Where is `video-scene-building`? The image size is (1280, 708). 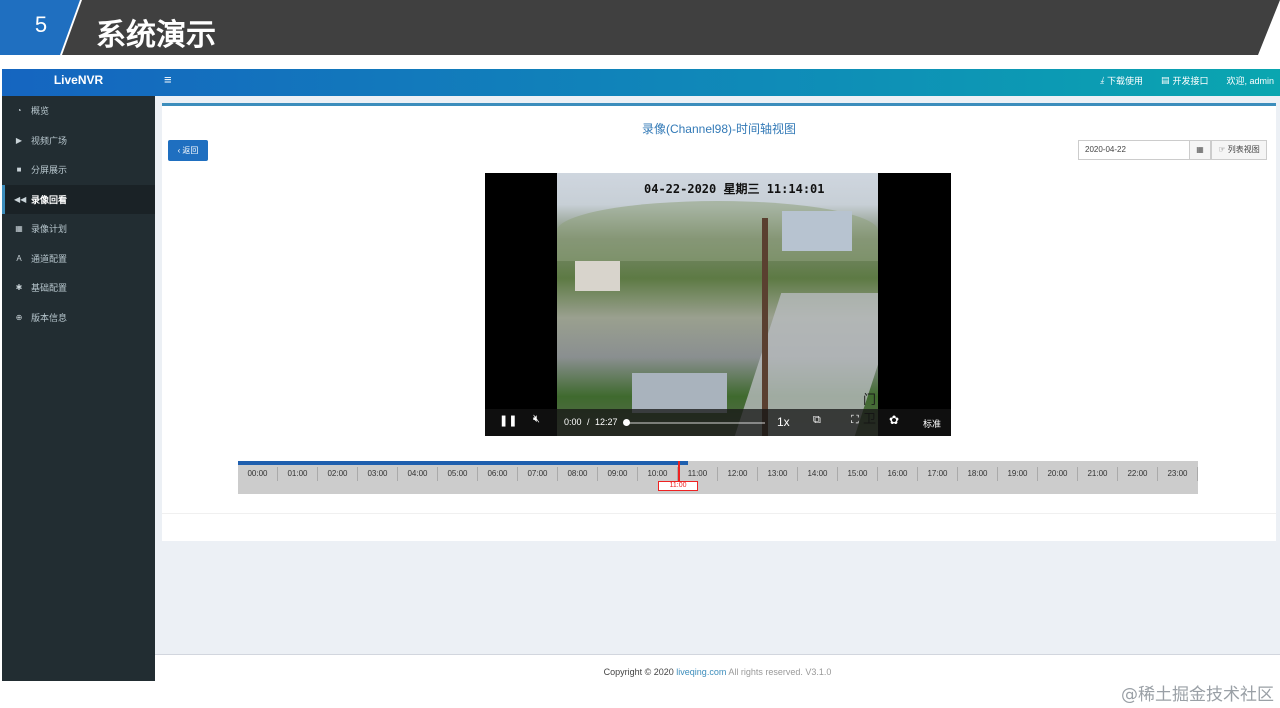 video-scene-building is located at coordinates (817, 231).